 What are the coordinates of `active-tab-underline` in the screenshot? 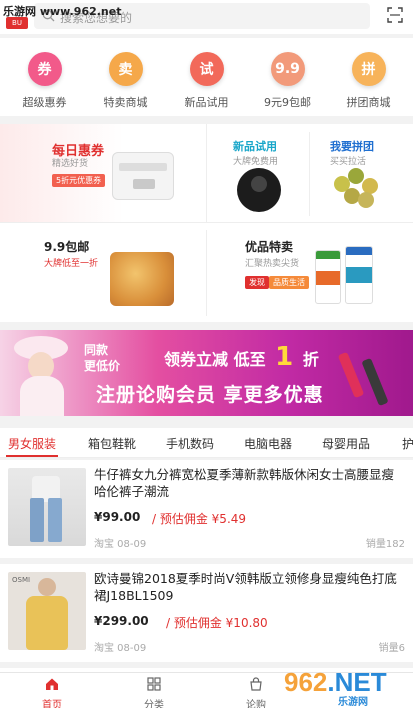 It's located at (32, 456).